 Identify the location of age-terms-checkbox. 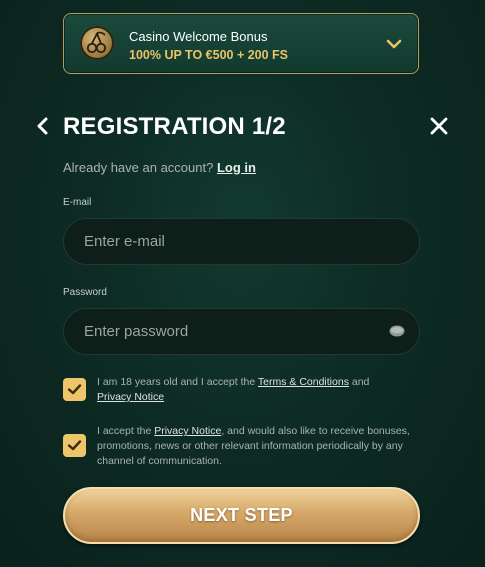
(74, 389).